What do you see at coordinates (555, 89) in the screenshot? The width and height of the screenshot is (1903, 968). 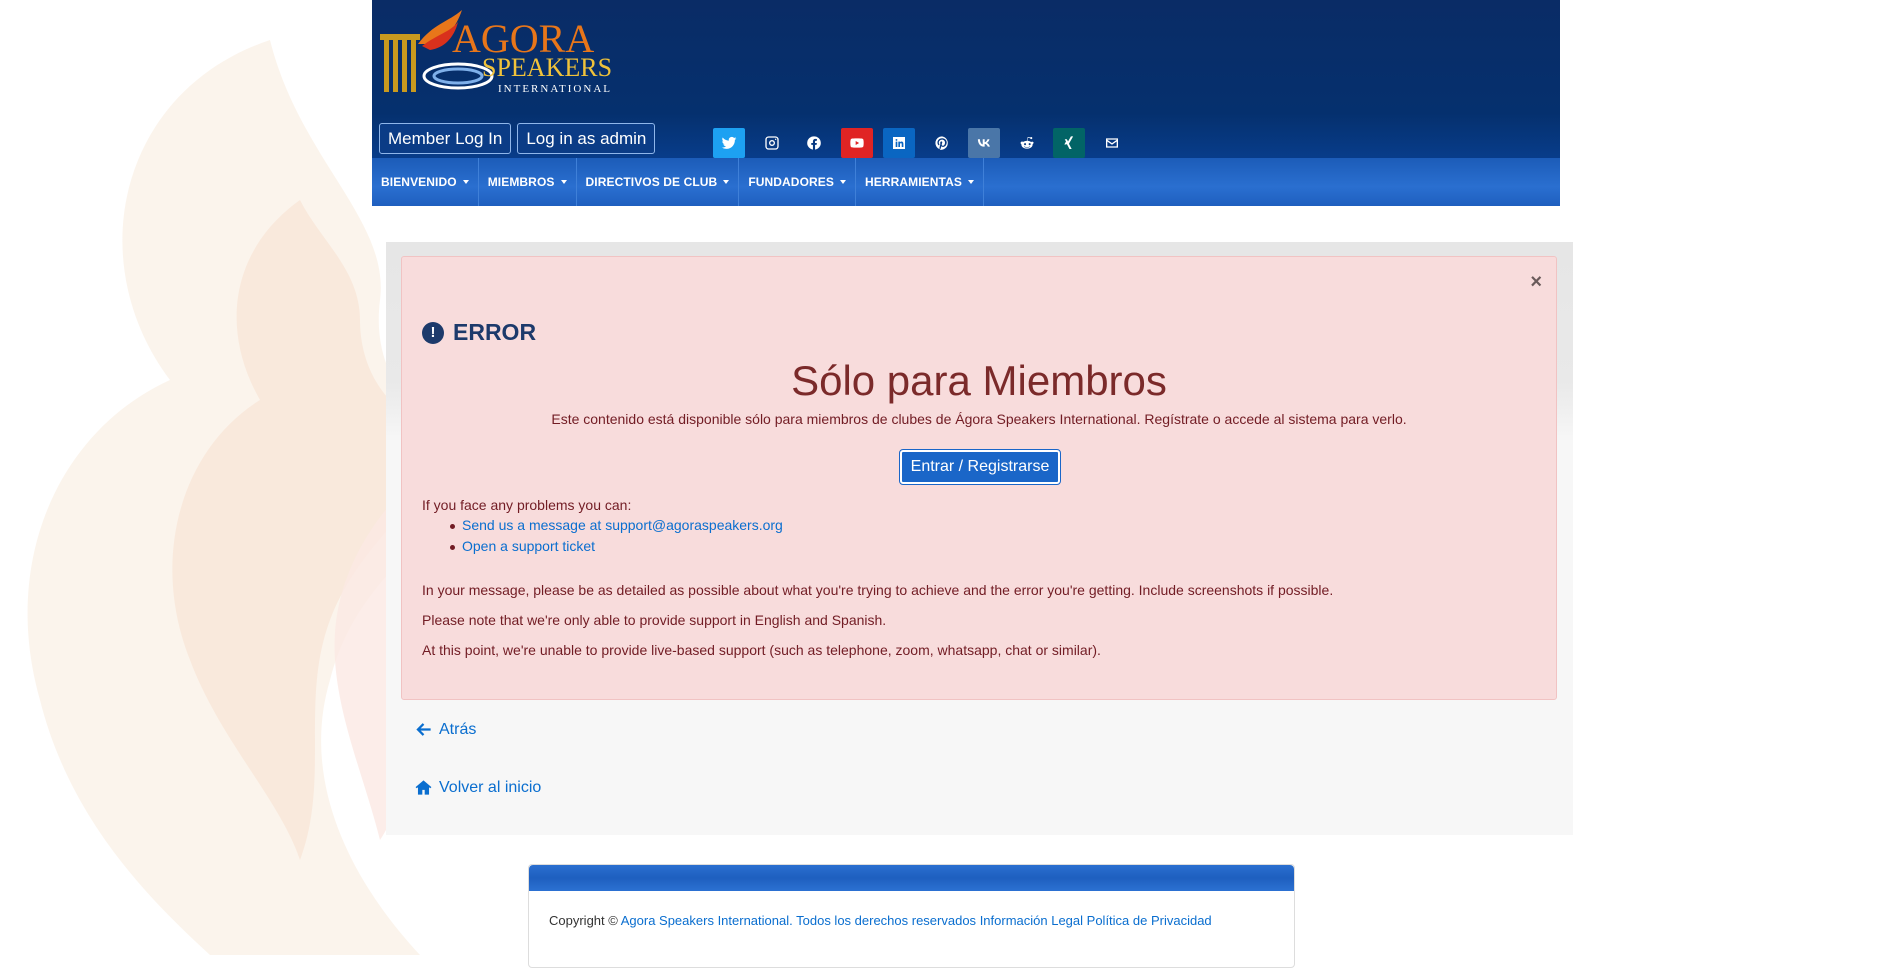 I see `svg-text: INTERNATIONAL` at bounding box center [555, 89].